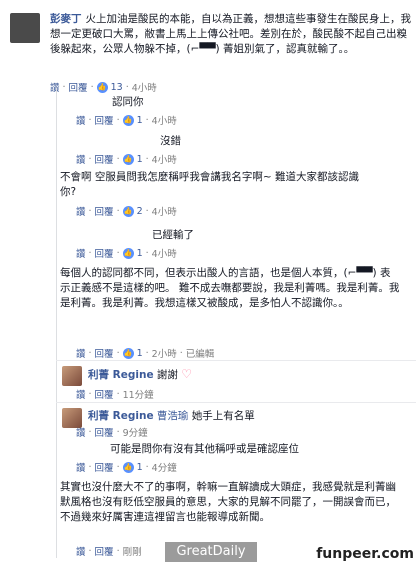 This screenshot has width=420, height=567. Describe the element at coordinates (56, 323) in the screenshot. I see `reply-thread-line` at that location.